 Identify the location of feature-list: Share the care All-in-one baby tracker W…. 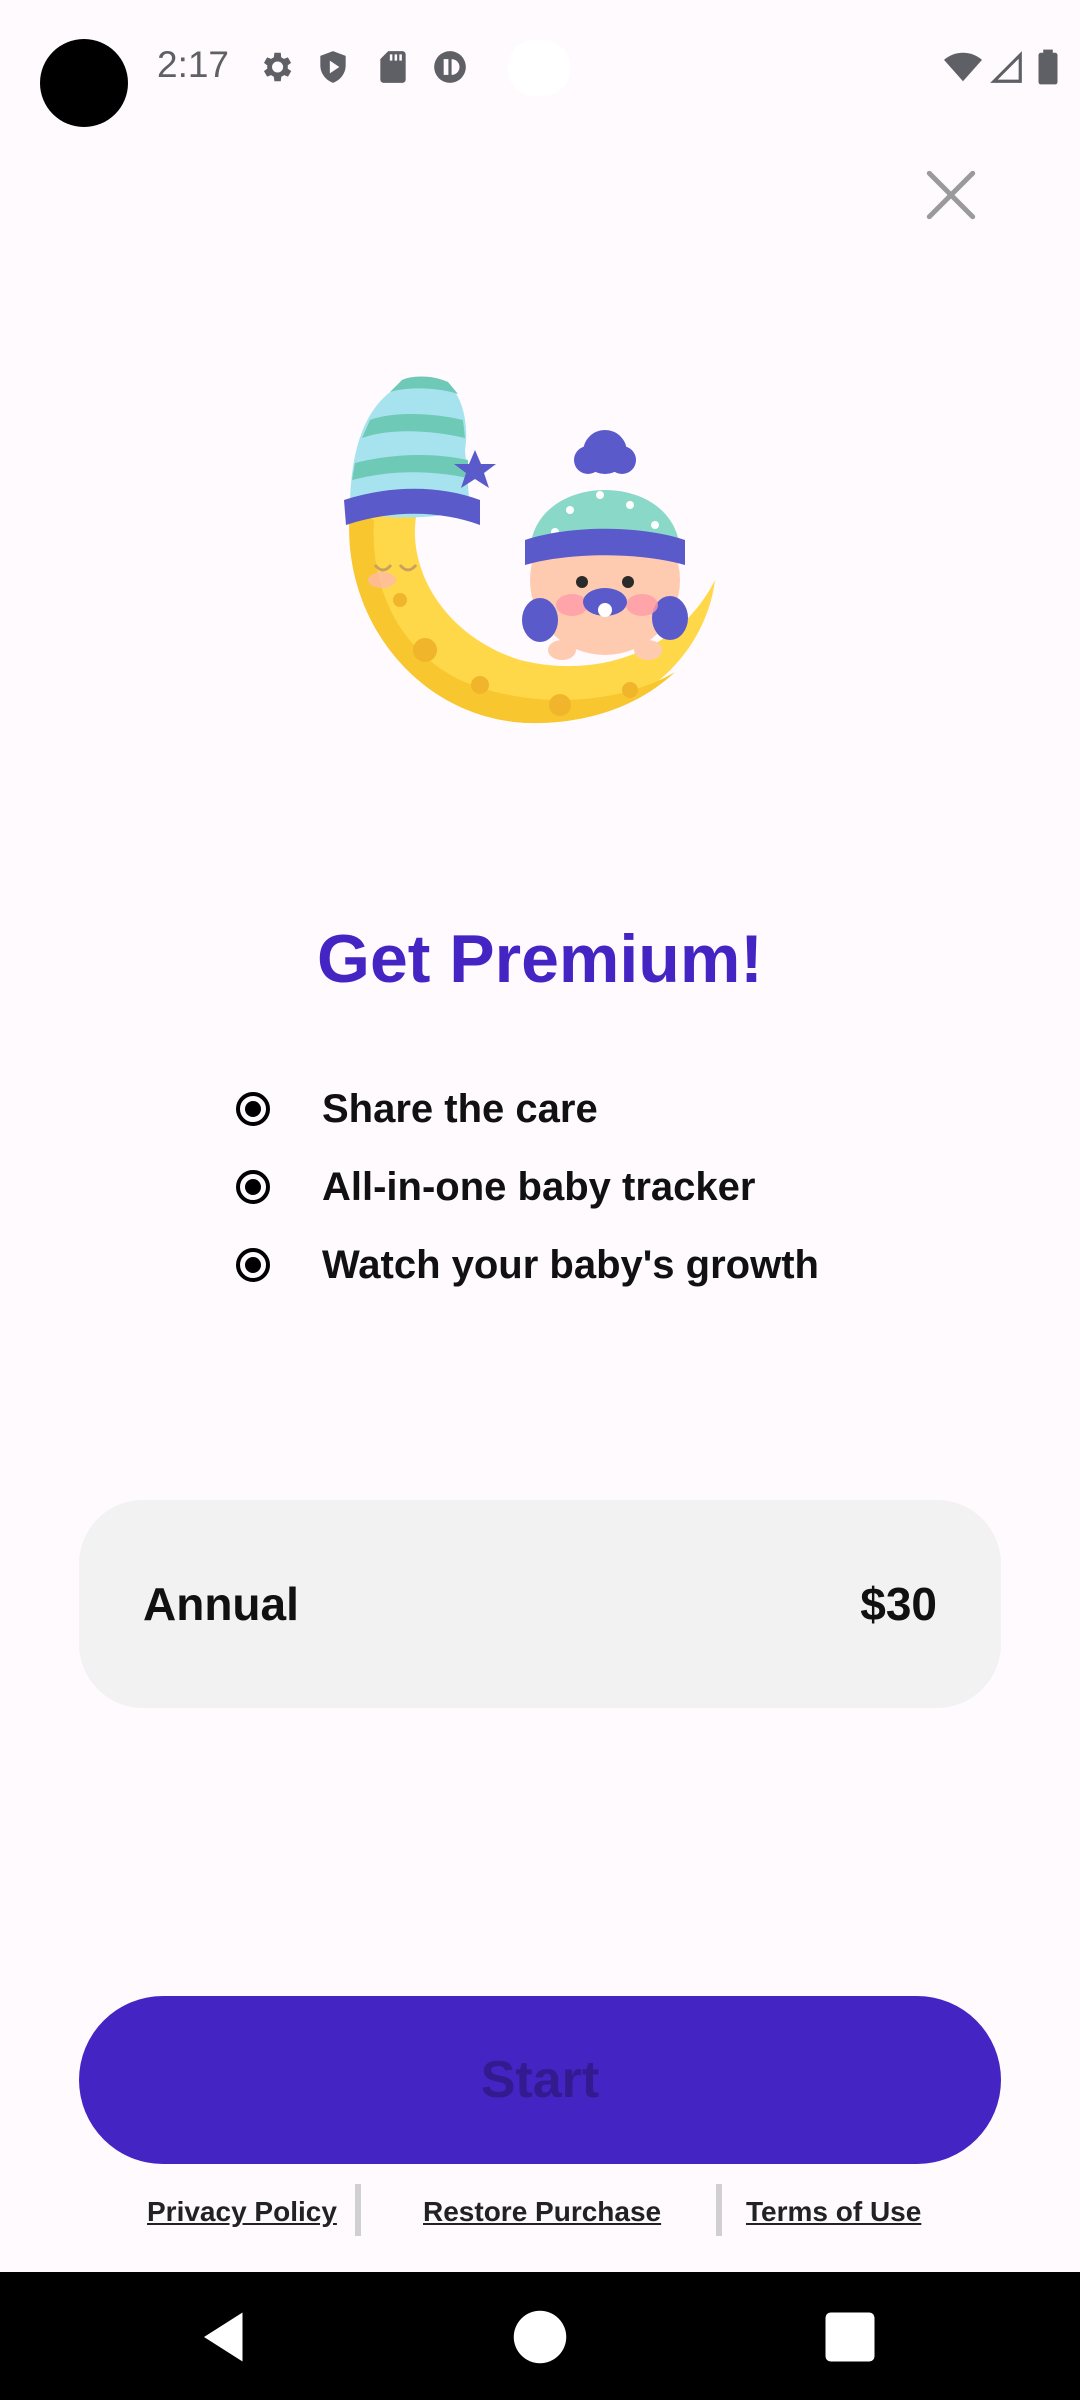
(626, 1187).